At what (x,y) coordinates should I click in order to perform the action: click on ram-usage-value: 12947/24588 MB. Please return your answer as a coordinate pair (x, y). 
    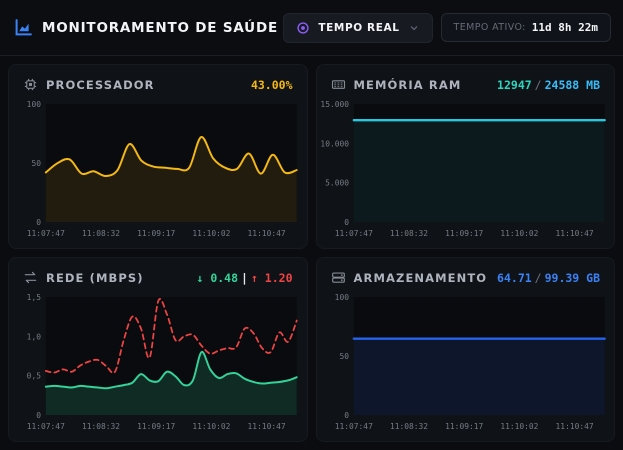
    Looking at the image, I should click on (548, 85).